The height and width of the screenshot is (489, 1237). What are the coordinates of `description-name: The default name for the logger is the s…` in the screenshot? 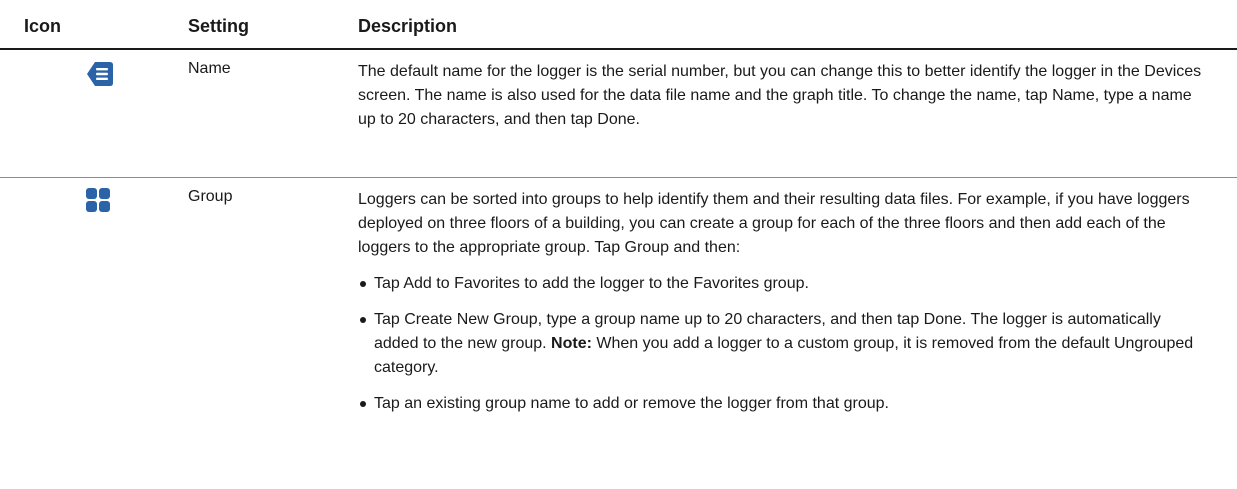 It's located at (780, 95).